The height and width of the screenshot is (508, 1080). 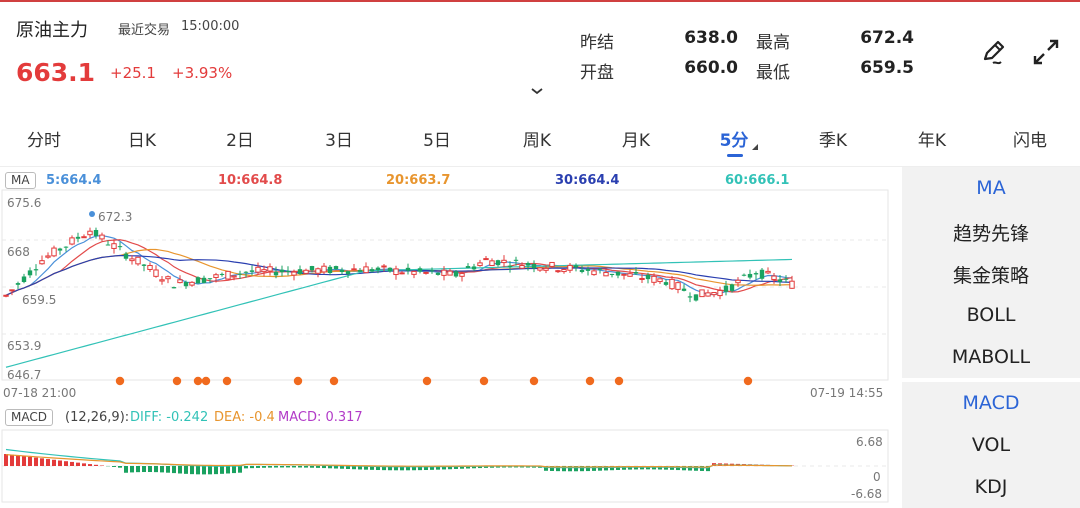 What do you see at coordinates (1030, 138) in the screenshot?
I see `tab-flash: 闪电` at bounding box center [1030, 138].